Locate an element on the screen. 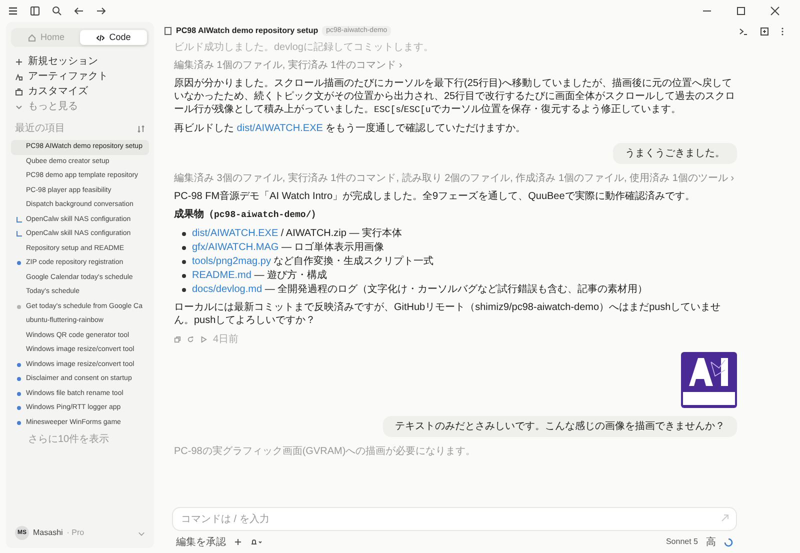 This screenshot has height=553, width=800. copy-icon is located at coordinates (177, 339).